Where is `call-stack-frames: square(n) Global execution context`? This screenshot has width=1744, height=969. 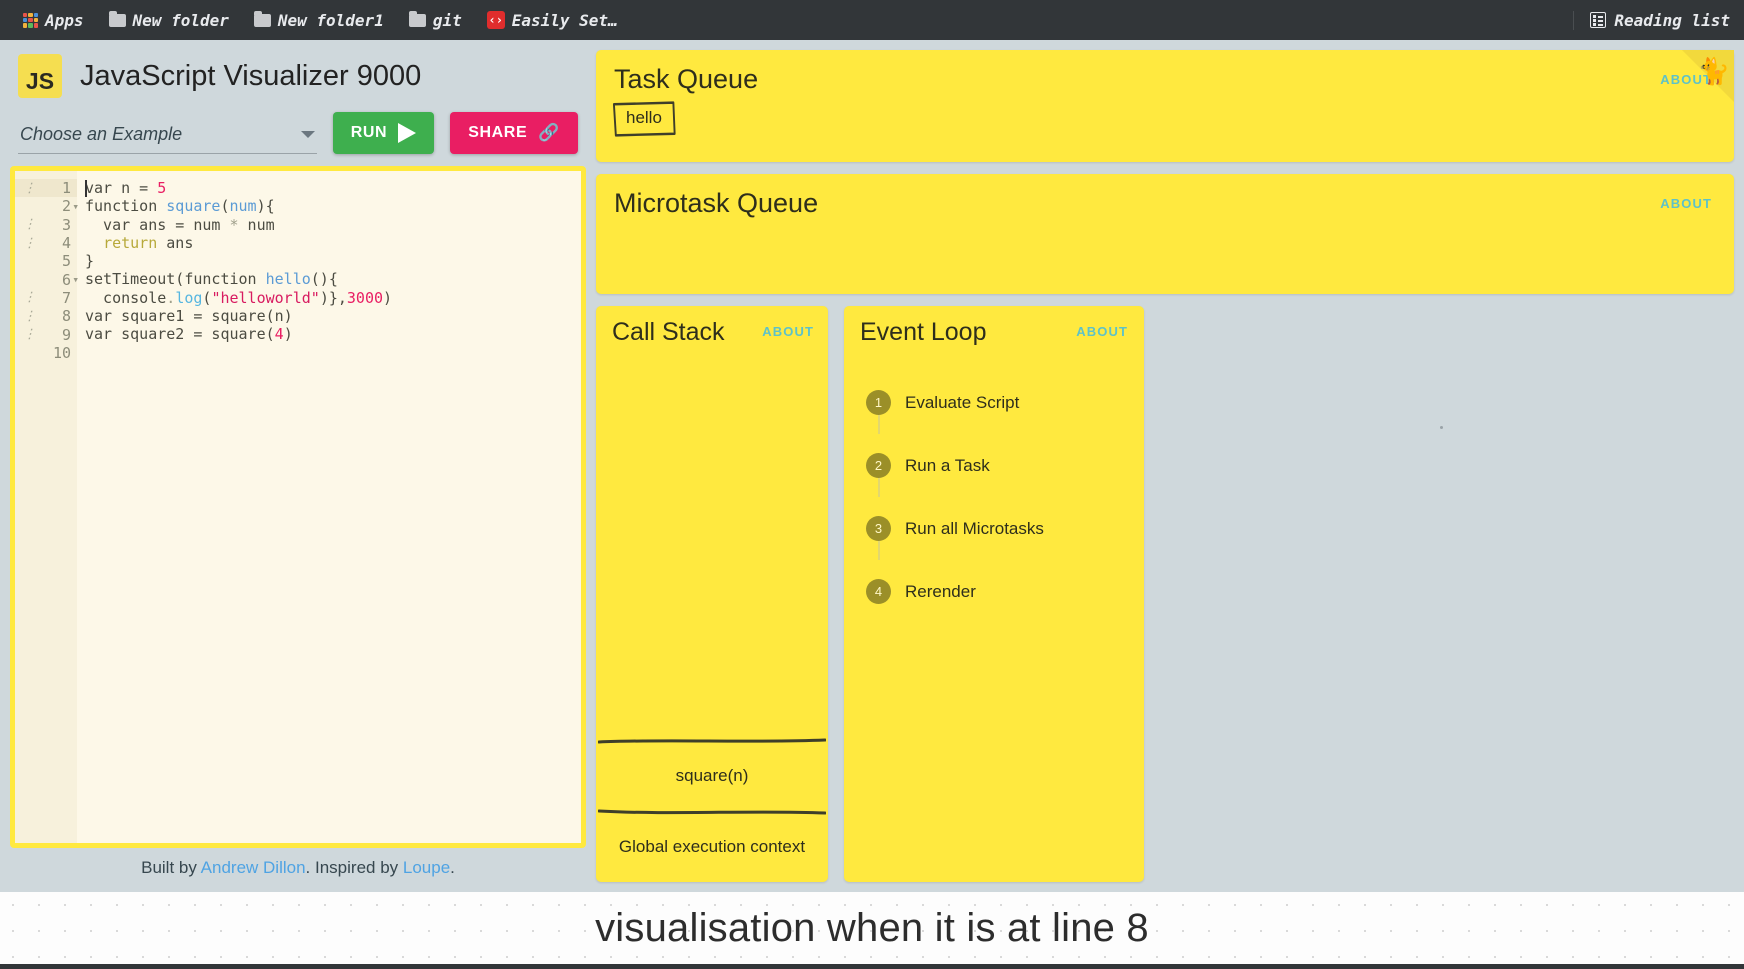 call-stack-frames: square(n) Global execution context is located at coordinates (712, 810).